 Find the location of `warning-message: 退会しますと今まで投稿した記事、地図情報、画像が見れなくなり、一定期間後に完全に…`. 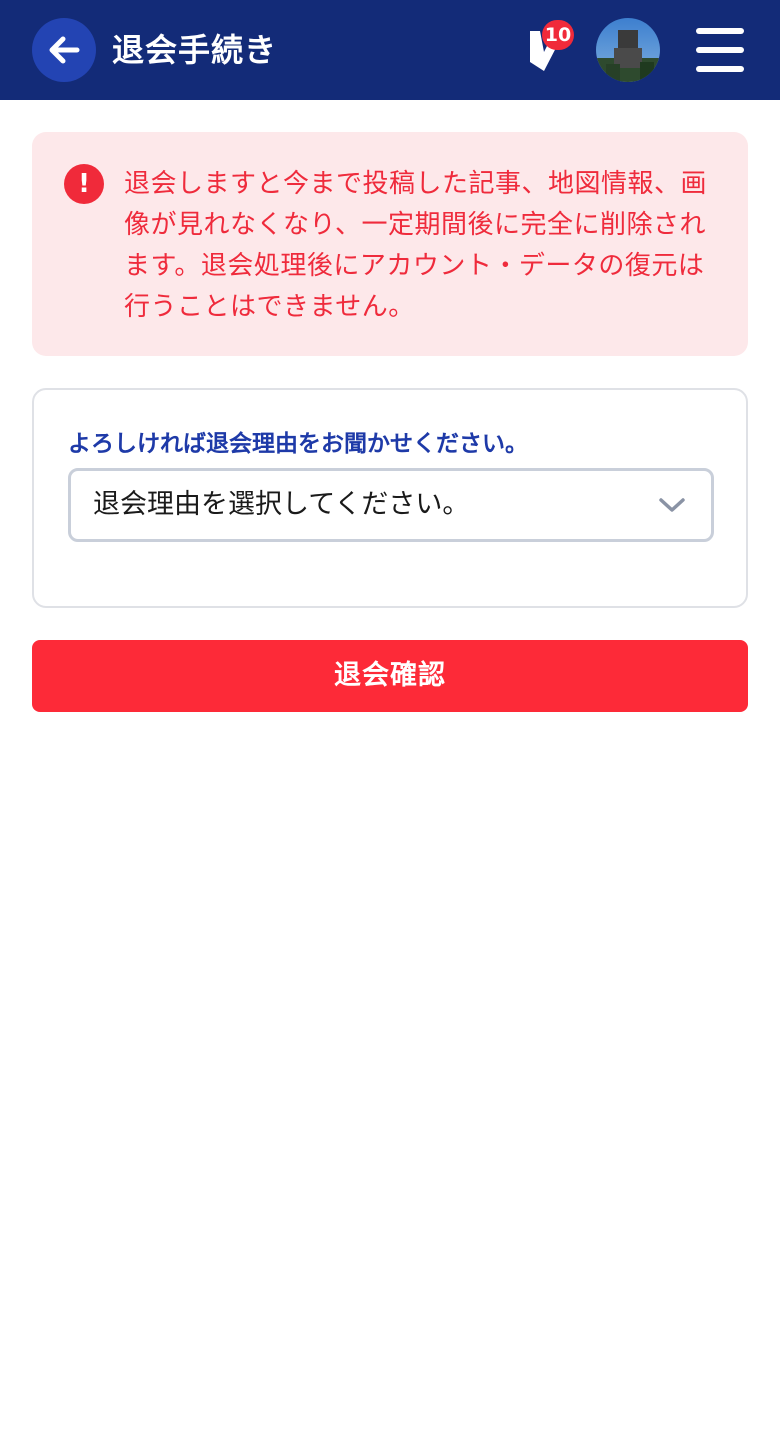

warning-message: 退会しますと今まで投稿した記事、地図情報、画像が見れなくなり、一定期間後に完全に… is located at coordinates (416, 245).